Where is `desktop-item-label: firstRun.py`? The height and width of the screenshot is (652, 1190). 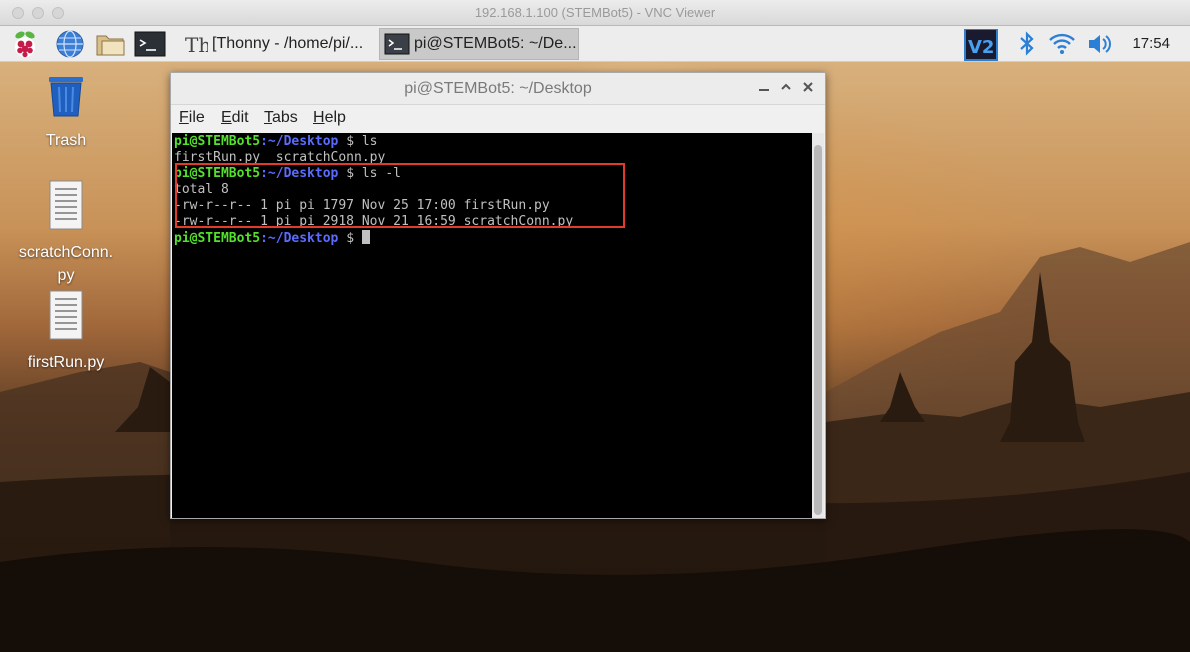 desktop-item-label: firstRun.py is located at coordinates (66, 362).